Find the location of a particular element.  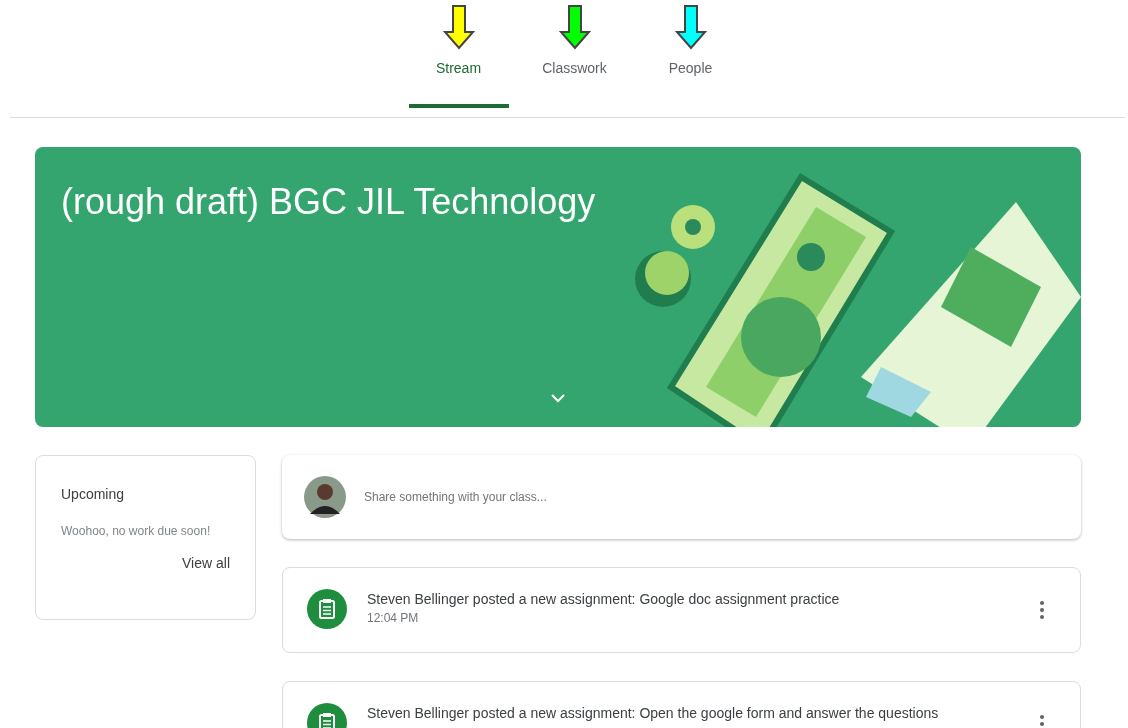

post-time: 12:04 PM is located at coordinates (393, 618).